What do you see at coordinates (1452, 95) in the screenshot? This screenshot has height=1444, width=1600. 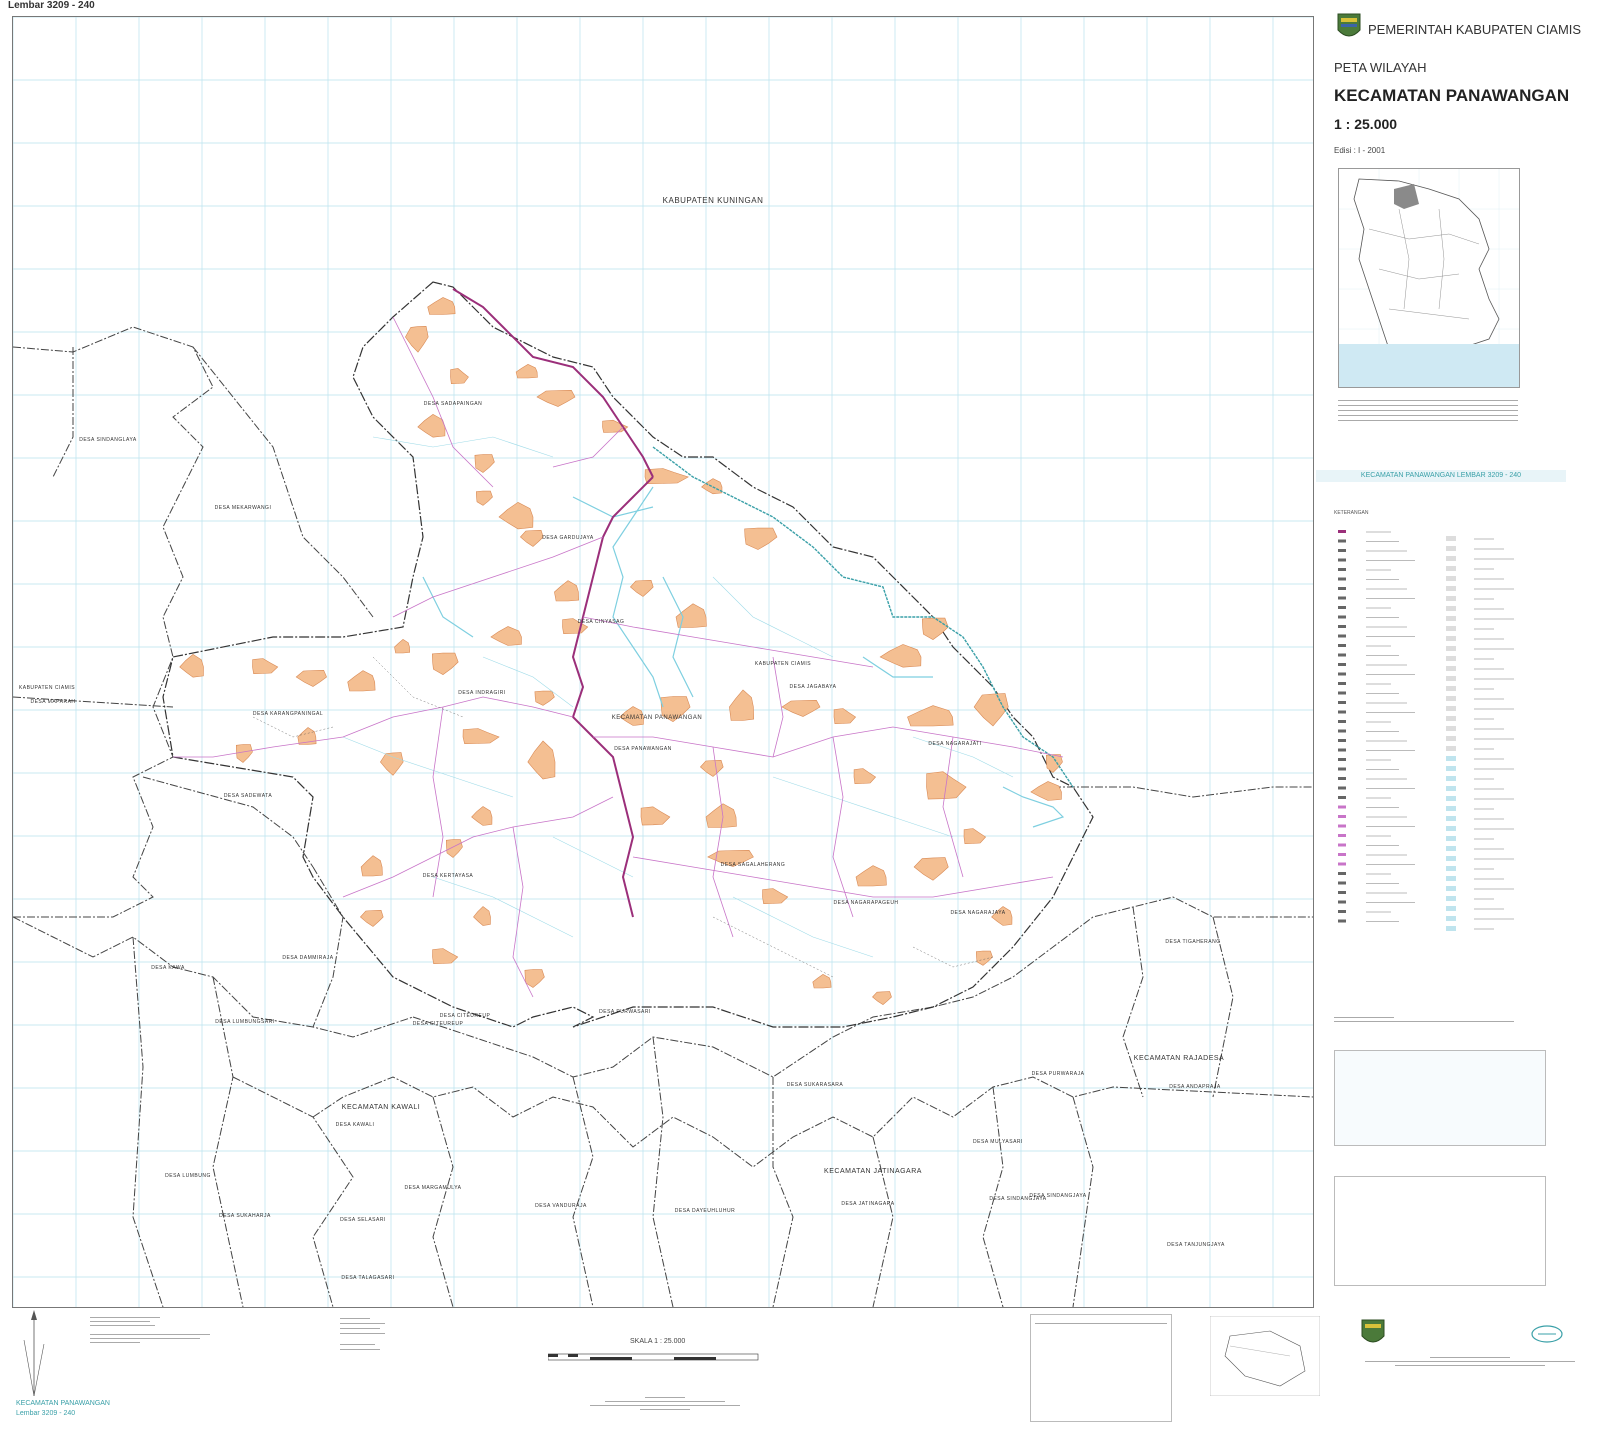 I see `district-title: KECAMATAN PANAWANGAN` at bounding box center [1452, 95].